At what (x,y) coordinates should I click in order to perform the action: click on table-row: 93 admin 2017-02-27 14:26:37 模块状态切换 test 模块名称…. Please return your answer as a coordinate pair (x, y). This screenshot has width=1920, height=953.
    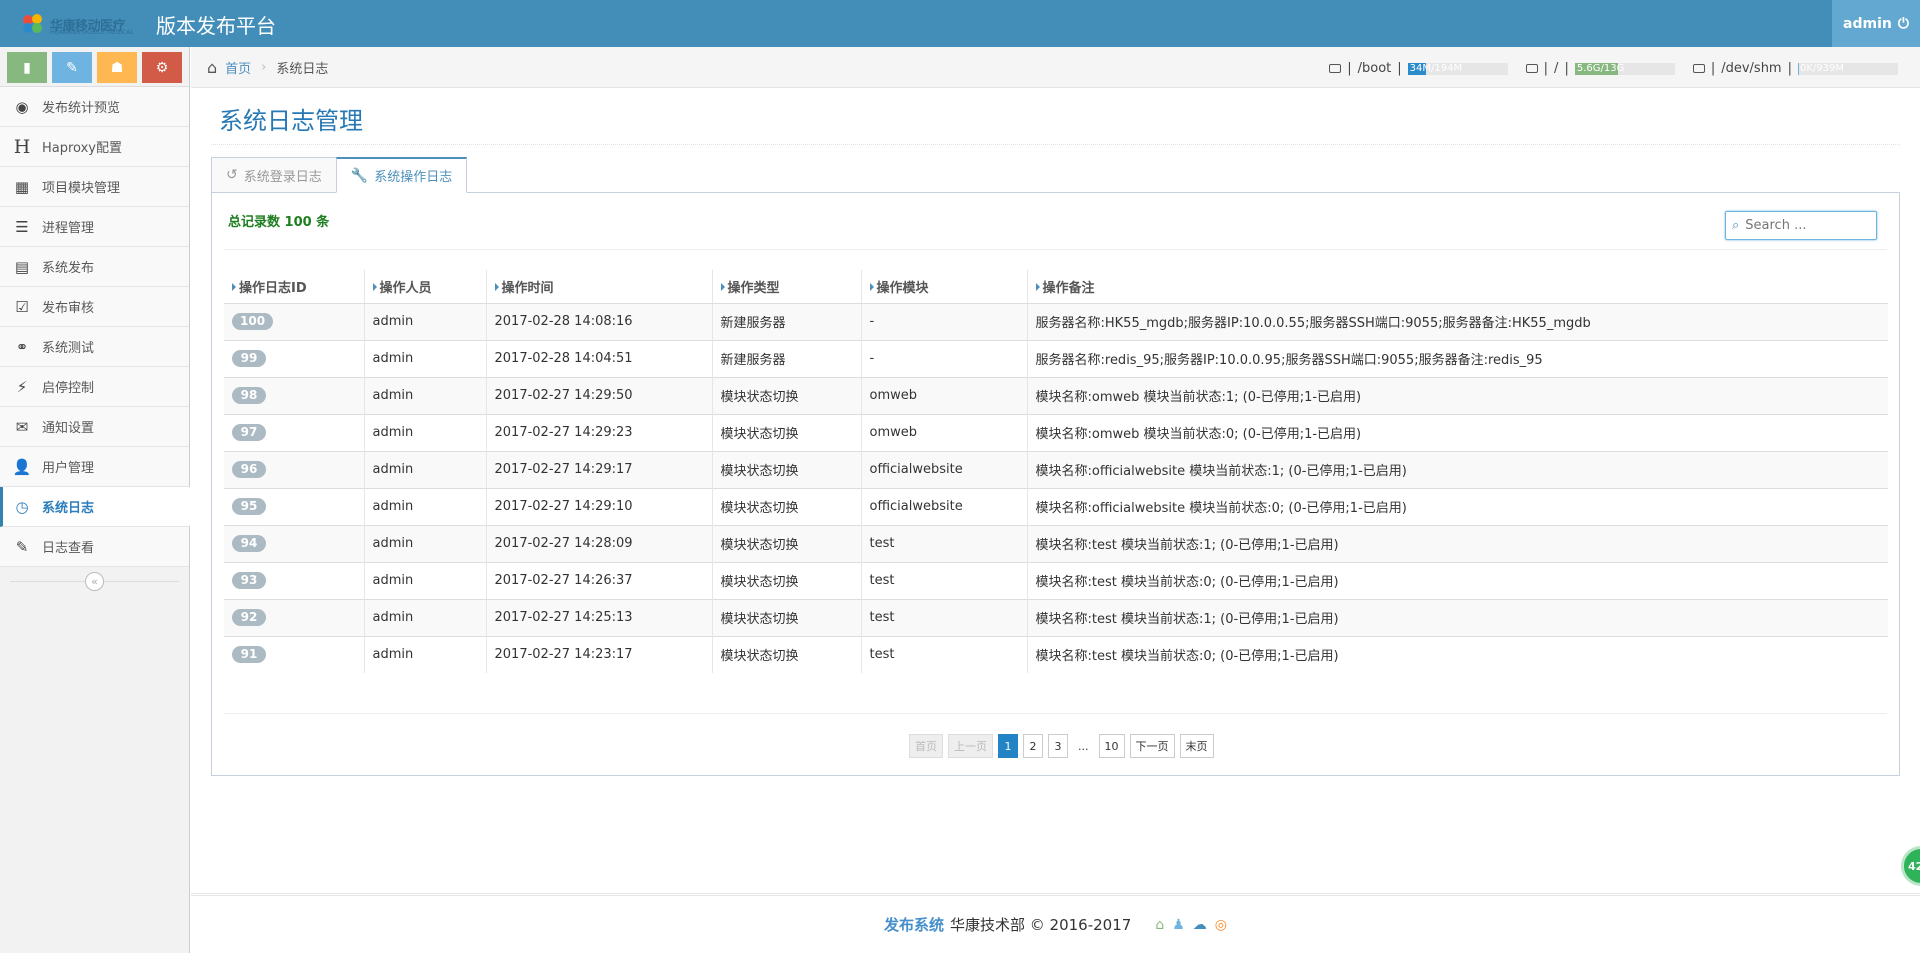
    Looking at the image, I should click on (1056, 580).